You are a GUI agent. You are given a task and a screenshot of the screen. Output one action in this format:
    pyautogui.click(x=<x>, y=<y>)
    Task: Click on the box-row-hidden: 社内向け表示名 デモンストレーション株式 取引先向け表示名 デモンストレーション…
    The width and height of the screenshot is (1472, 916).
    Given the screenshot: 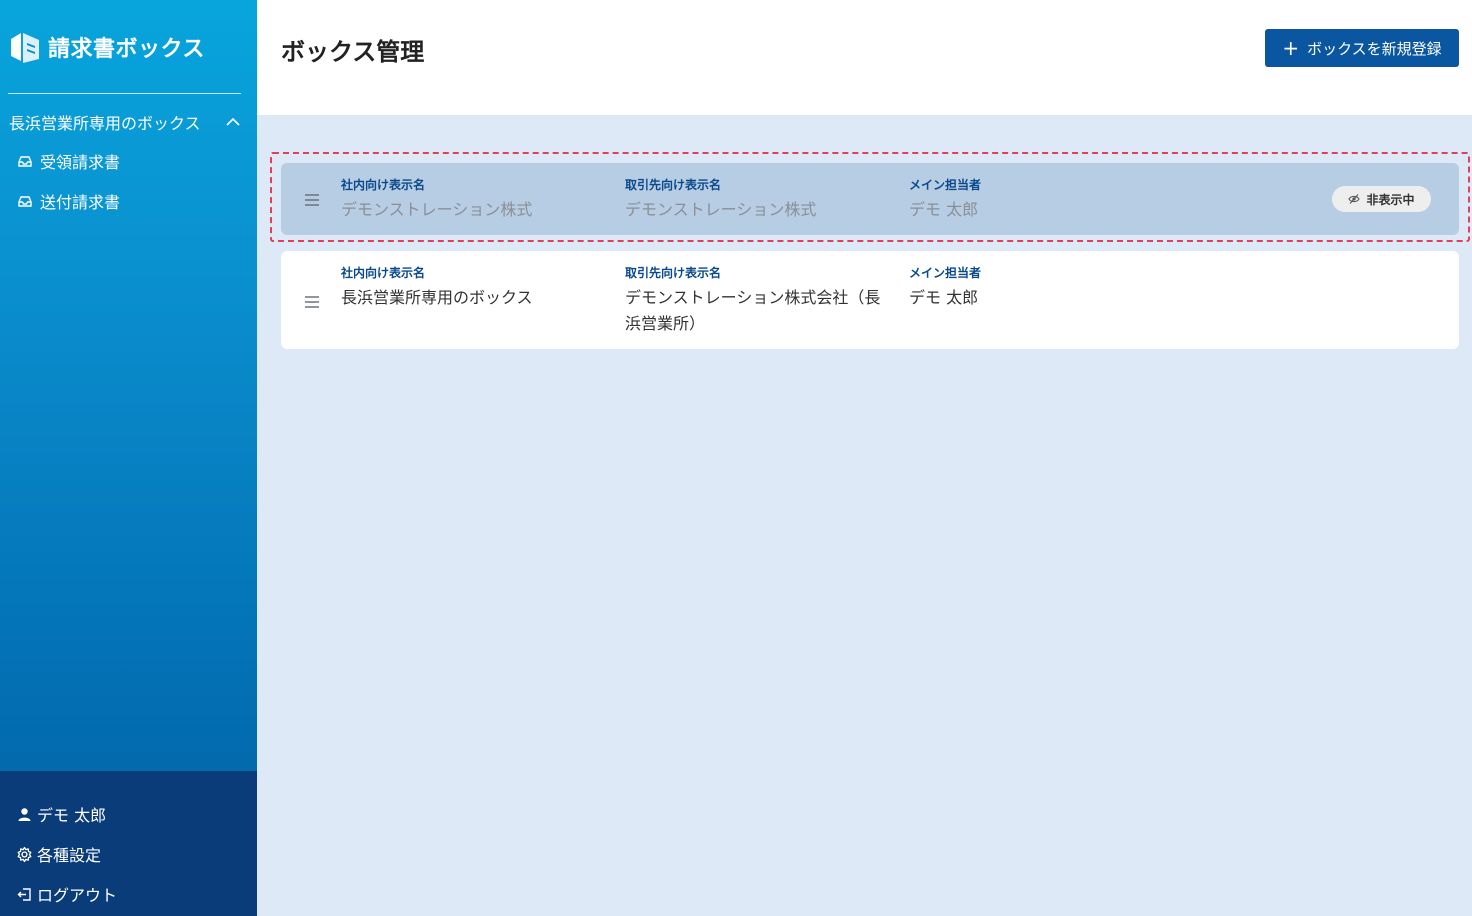 What is the action you would take?
    pyautogui.click(x=870, y=199)
    